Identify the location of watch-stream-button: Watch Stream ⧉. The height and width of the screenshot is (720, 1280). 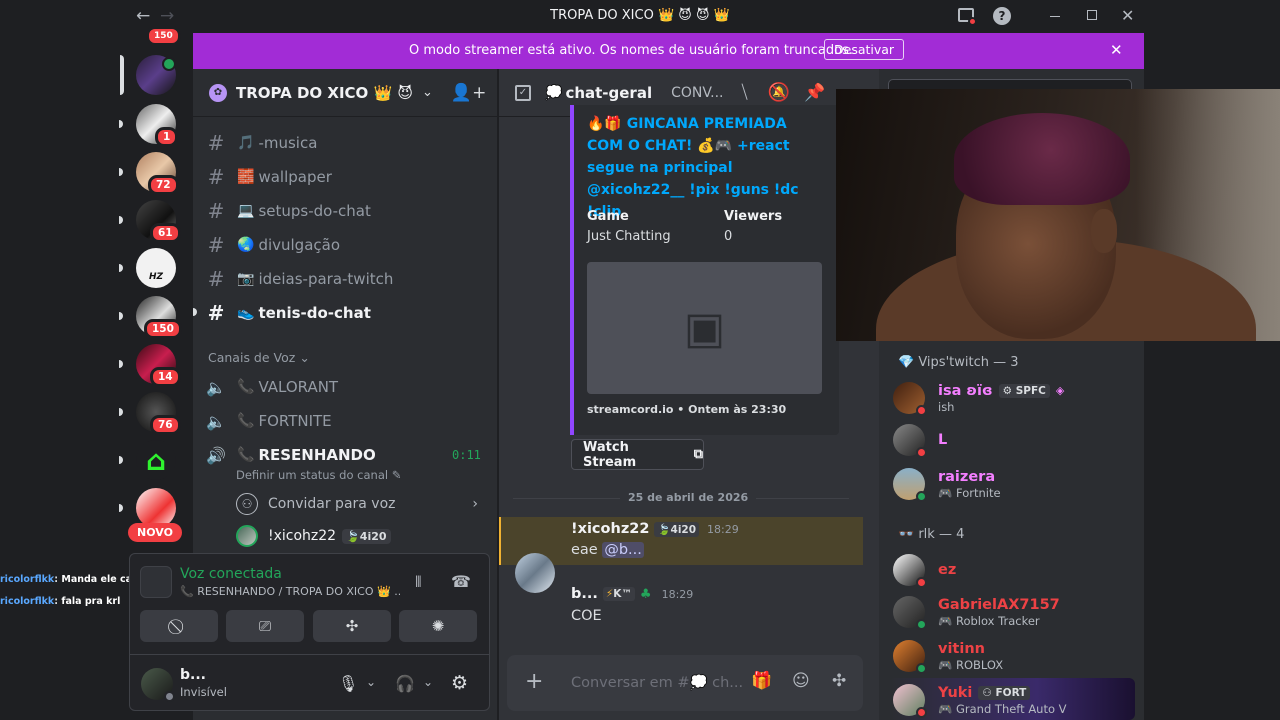
(637, 454).